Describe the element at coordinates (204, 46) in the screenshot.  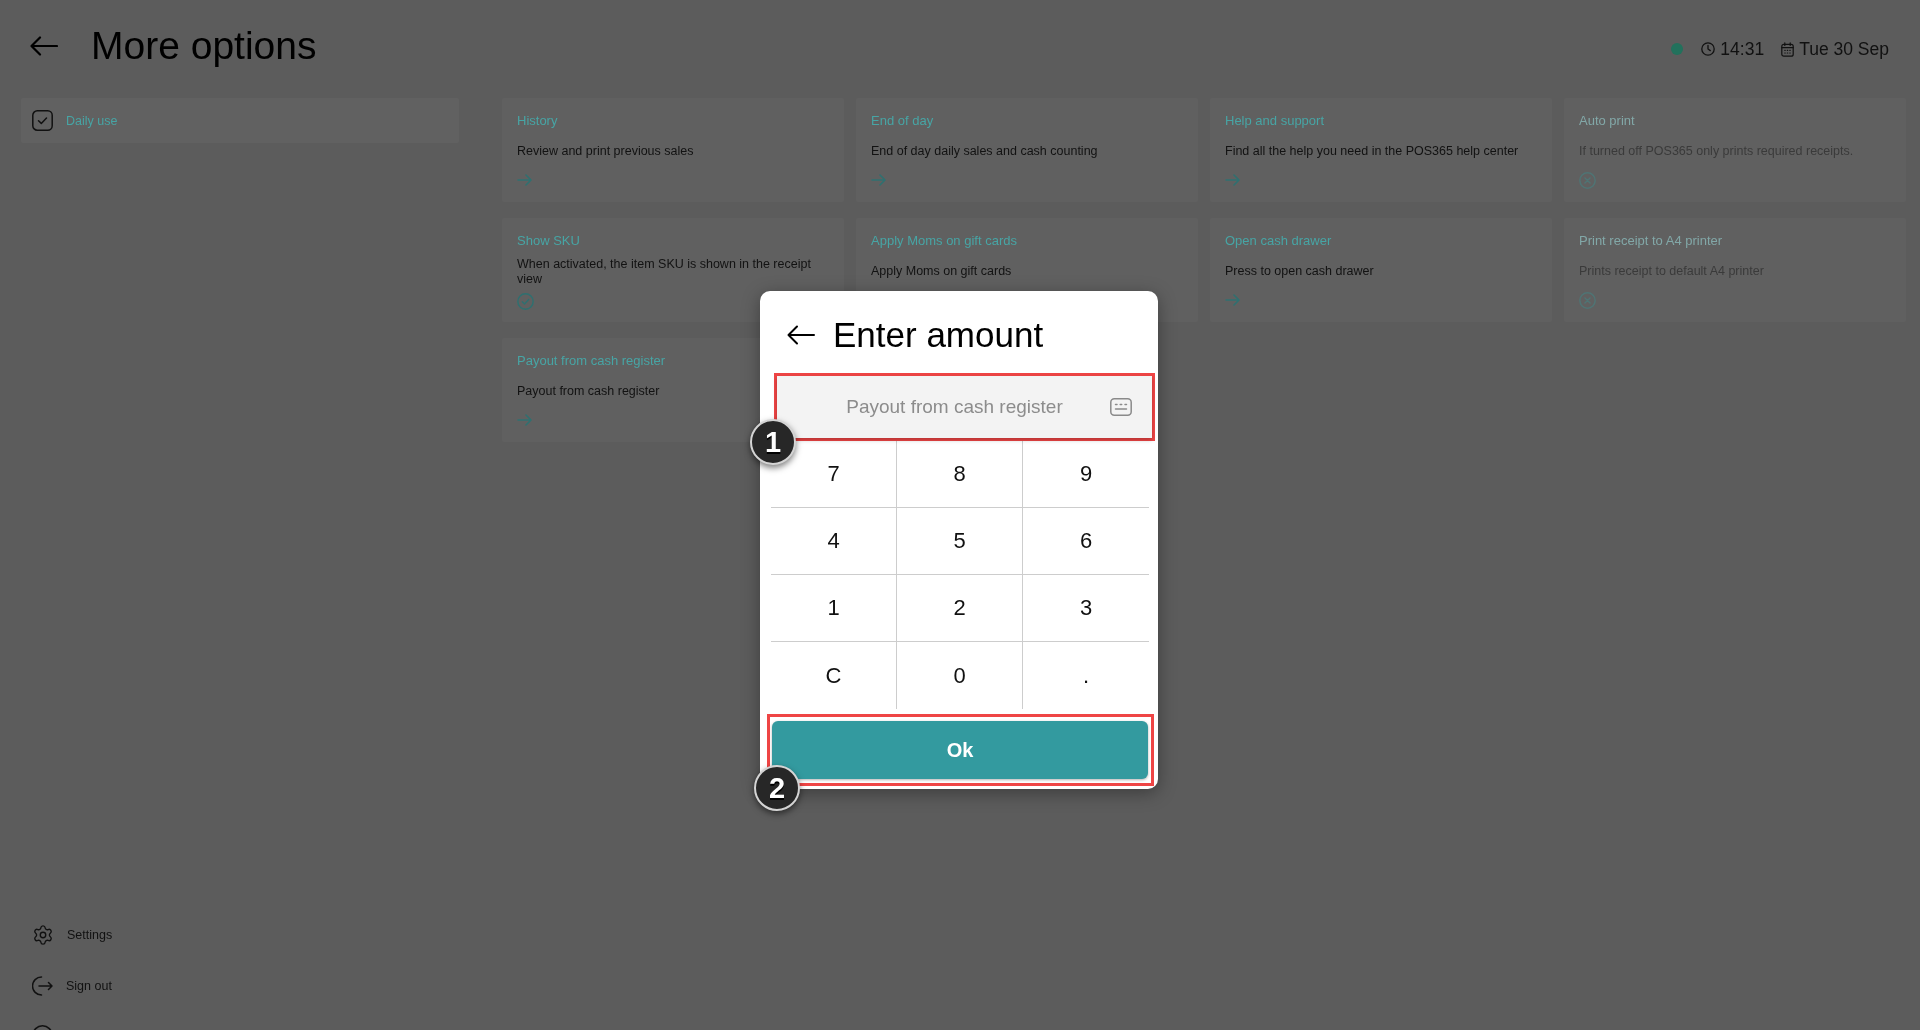
I see `page-title: More options` at that location.